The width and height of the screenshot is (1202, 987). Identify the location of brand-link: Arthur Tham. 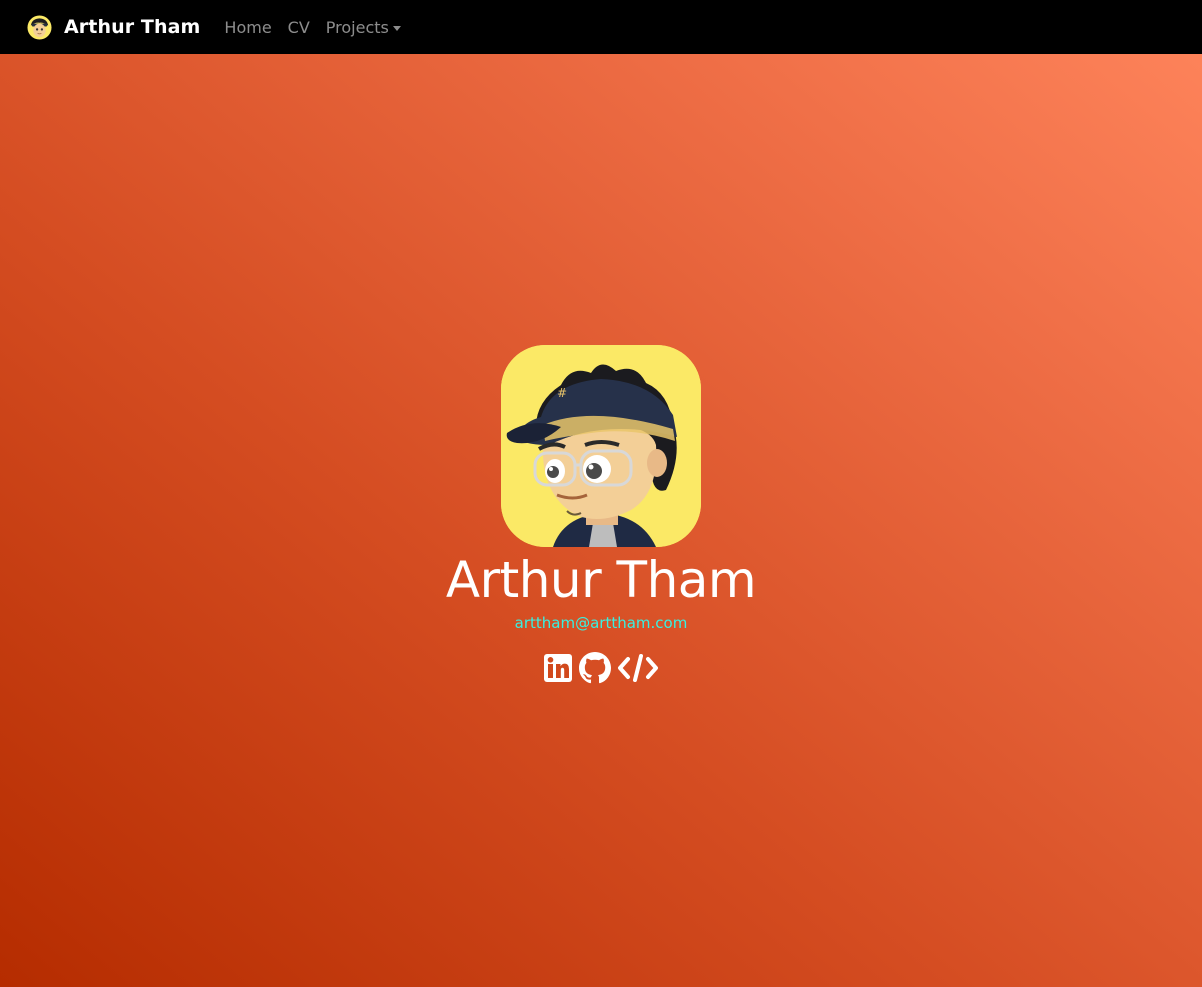
(114, 27).